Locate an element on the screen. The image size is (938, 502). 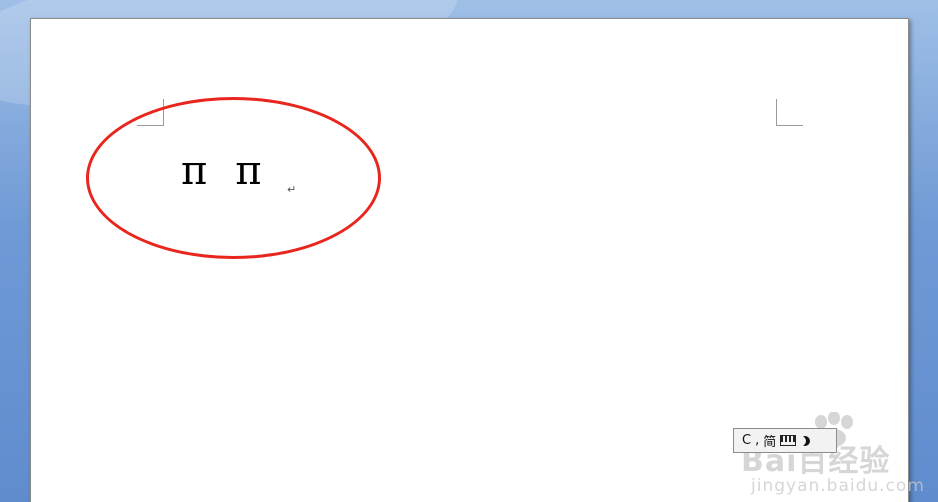
ime-status-bar: C , 简 is located at coordinates (785, 440).